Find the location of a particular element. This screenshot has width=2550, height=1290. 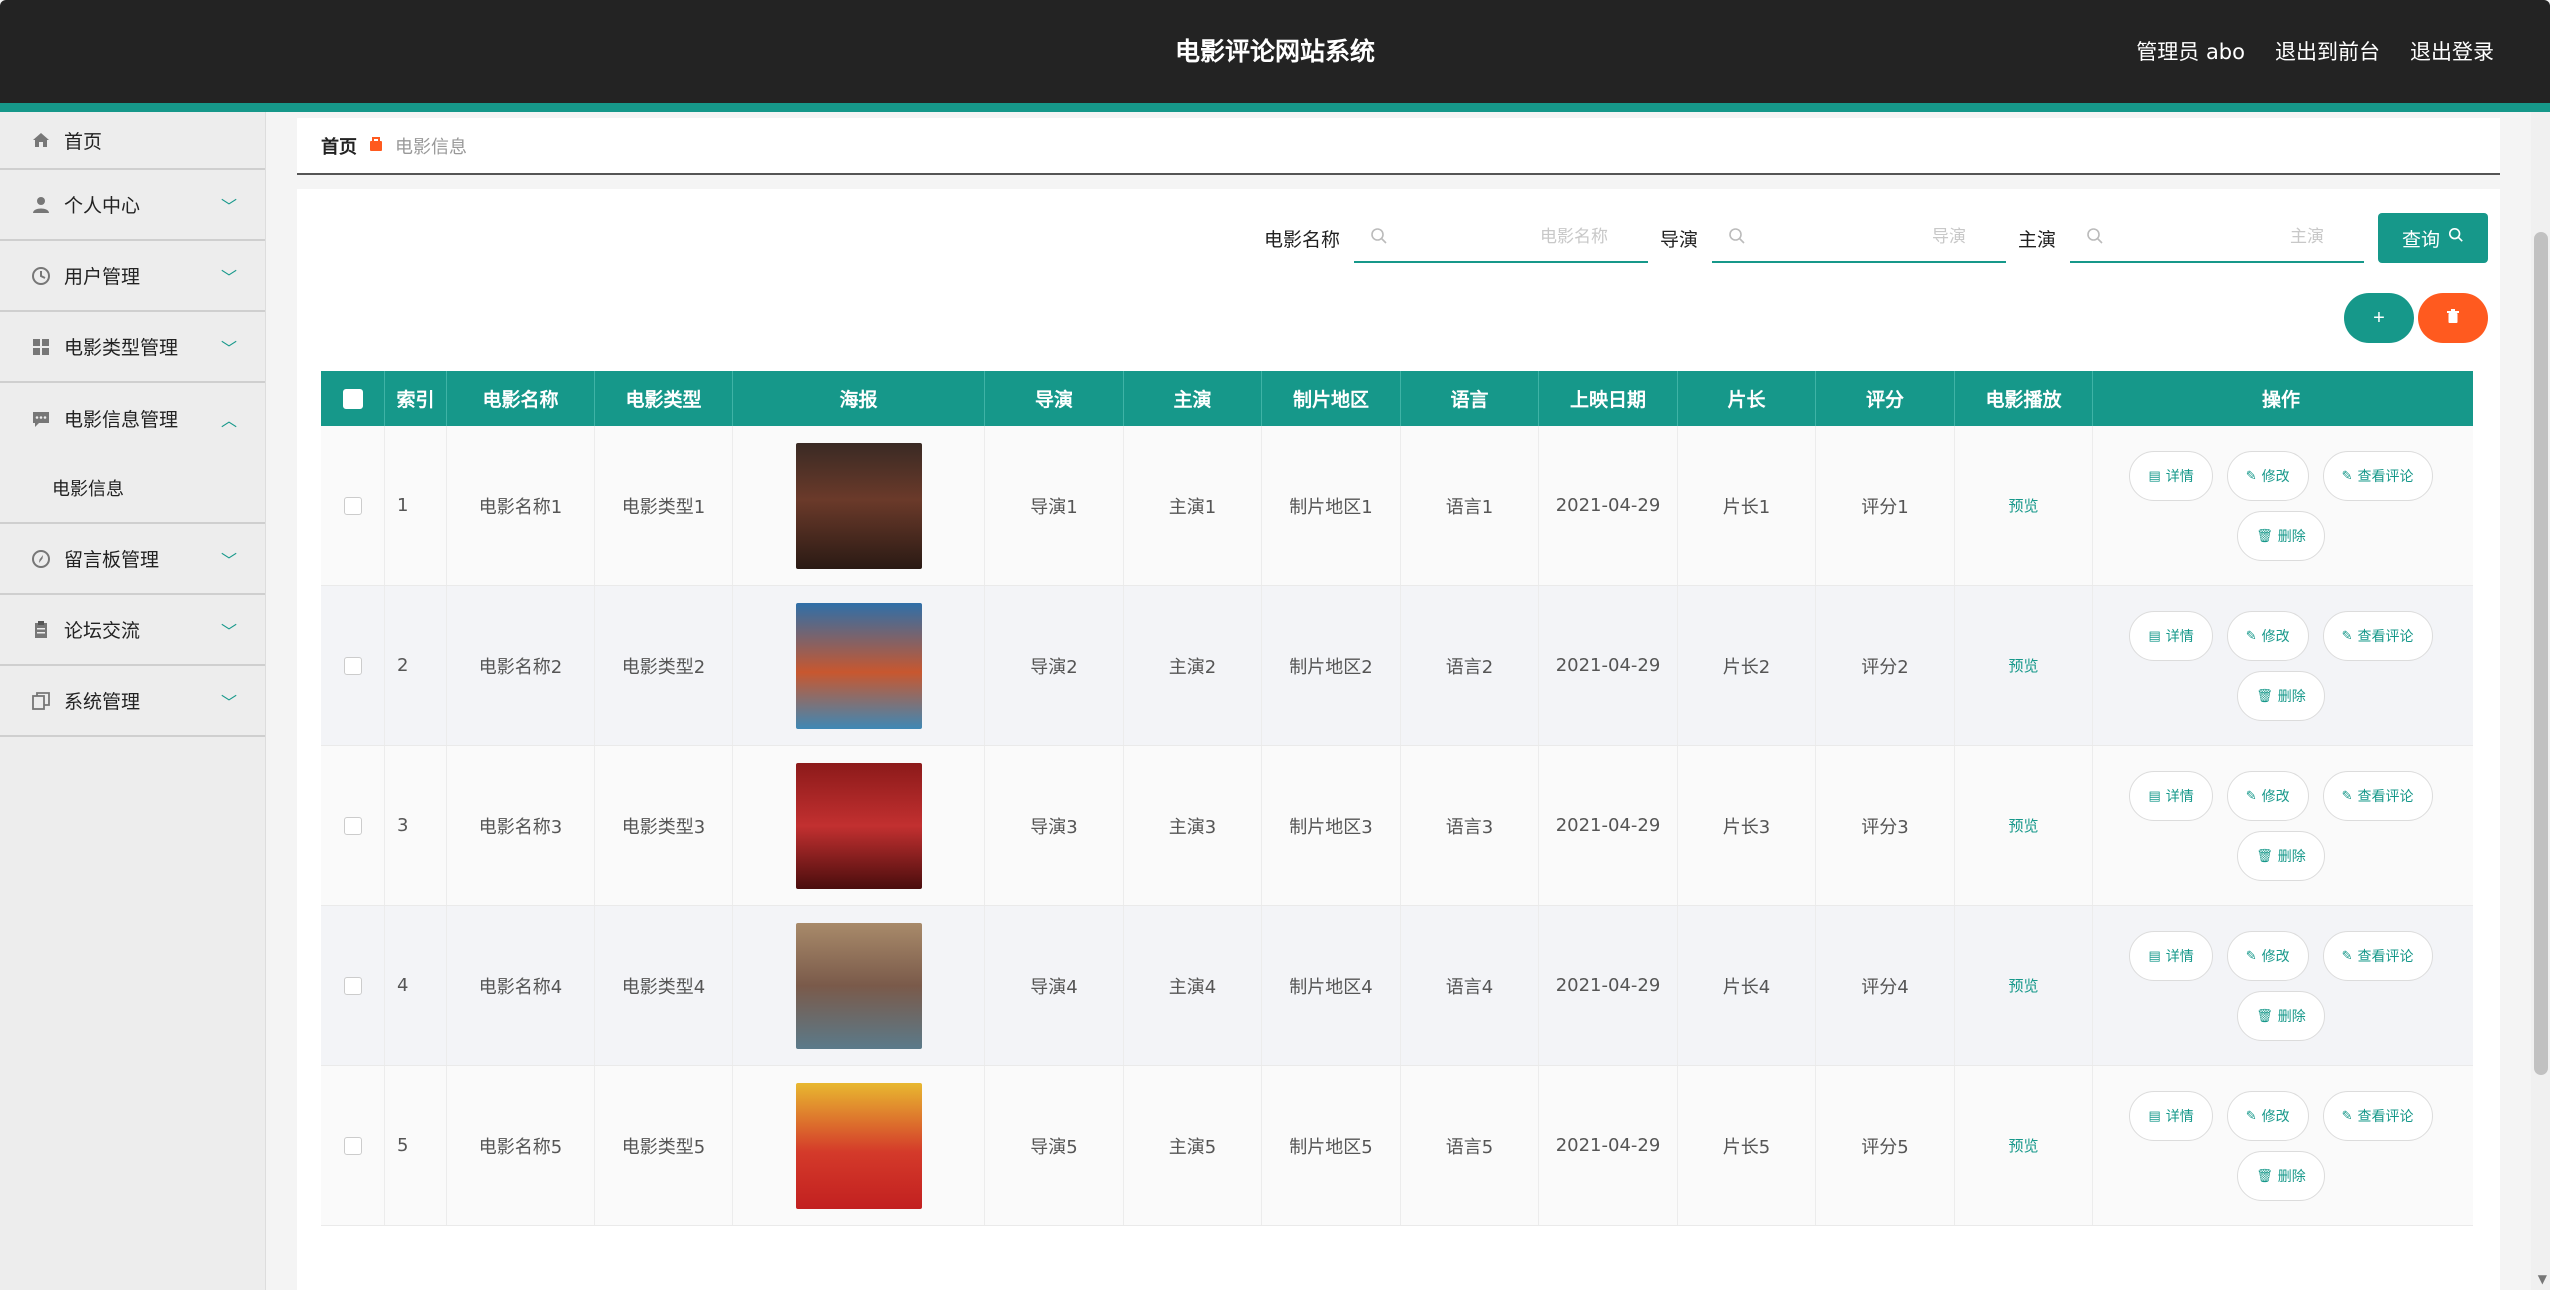

actor-input is located at coordinates (2217, 237).